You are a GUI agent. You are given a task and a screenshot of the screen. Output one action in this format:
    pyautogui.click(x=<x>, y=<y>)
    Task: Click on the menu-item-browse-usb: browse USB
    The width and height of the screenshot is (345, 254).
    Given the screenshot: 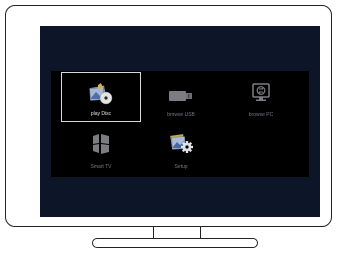 What is the action you would take?
    pyautogui.click(x=181, y=97)
    